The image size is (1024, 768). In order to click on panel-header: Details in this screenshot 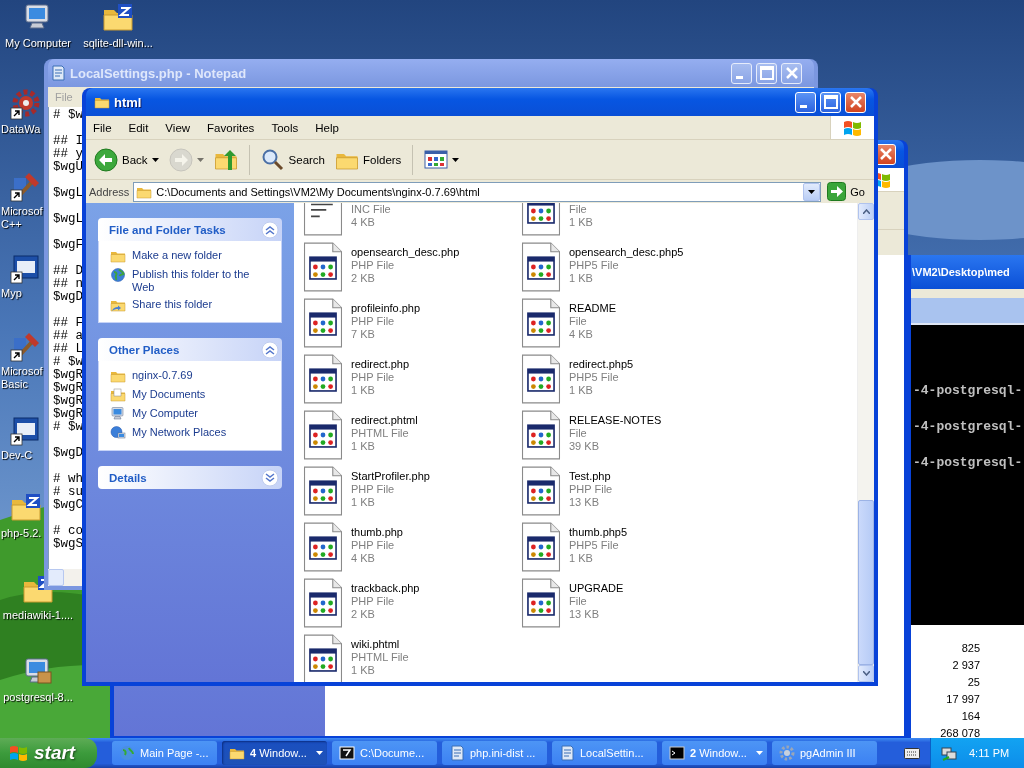, I will do `click(190, 477)`.